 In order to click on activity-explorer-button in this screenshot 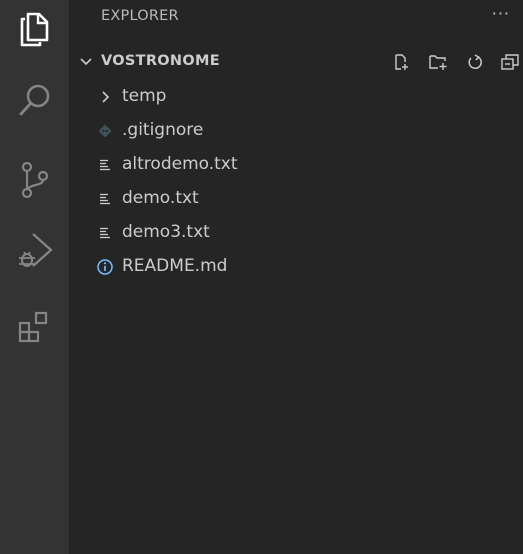, I will do `click(34, 30)`.